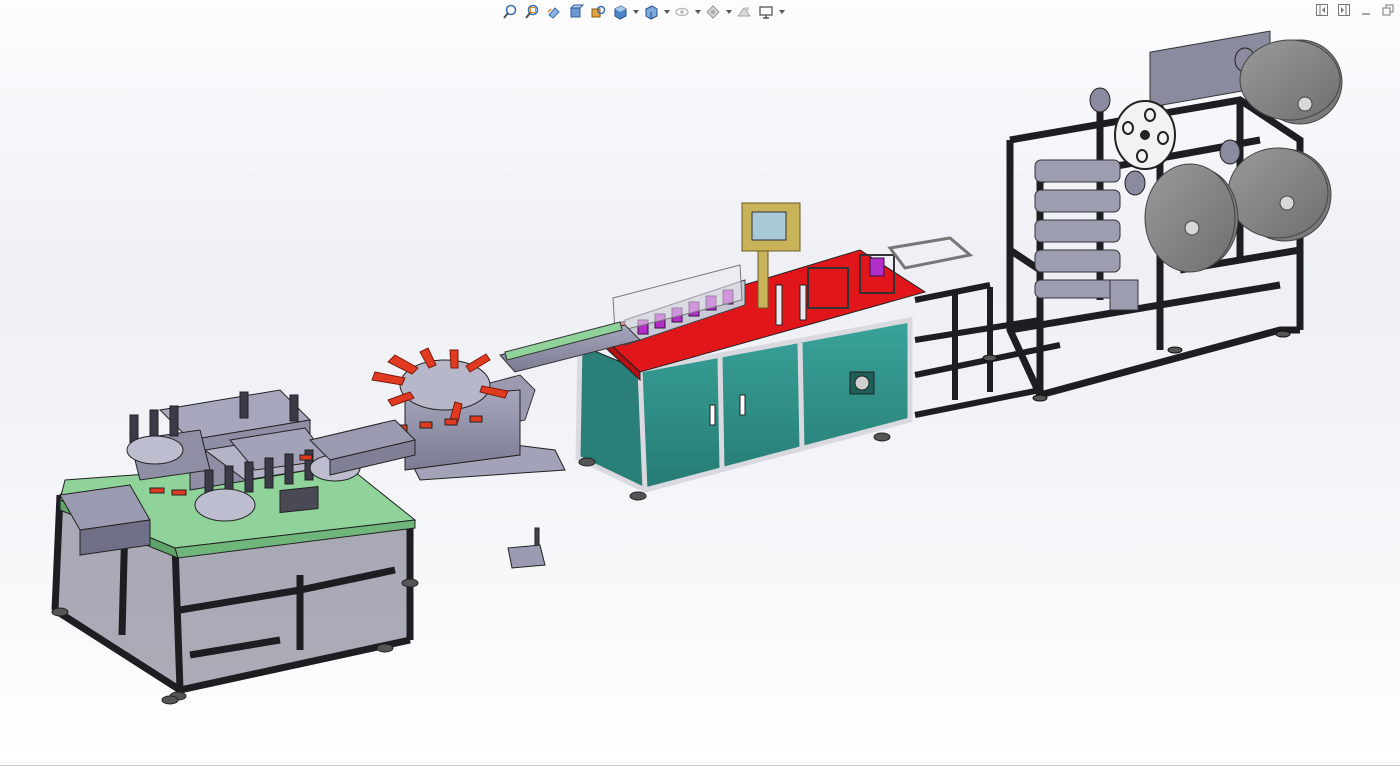 The width and height of the screenshot is (1400, 766). I want to click on view-settings-icon, so click(766, 12).